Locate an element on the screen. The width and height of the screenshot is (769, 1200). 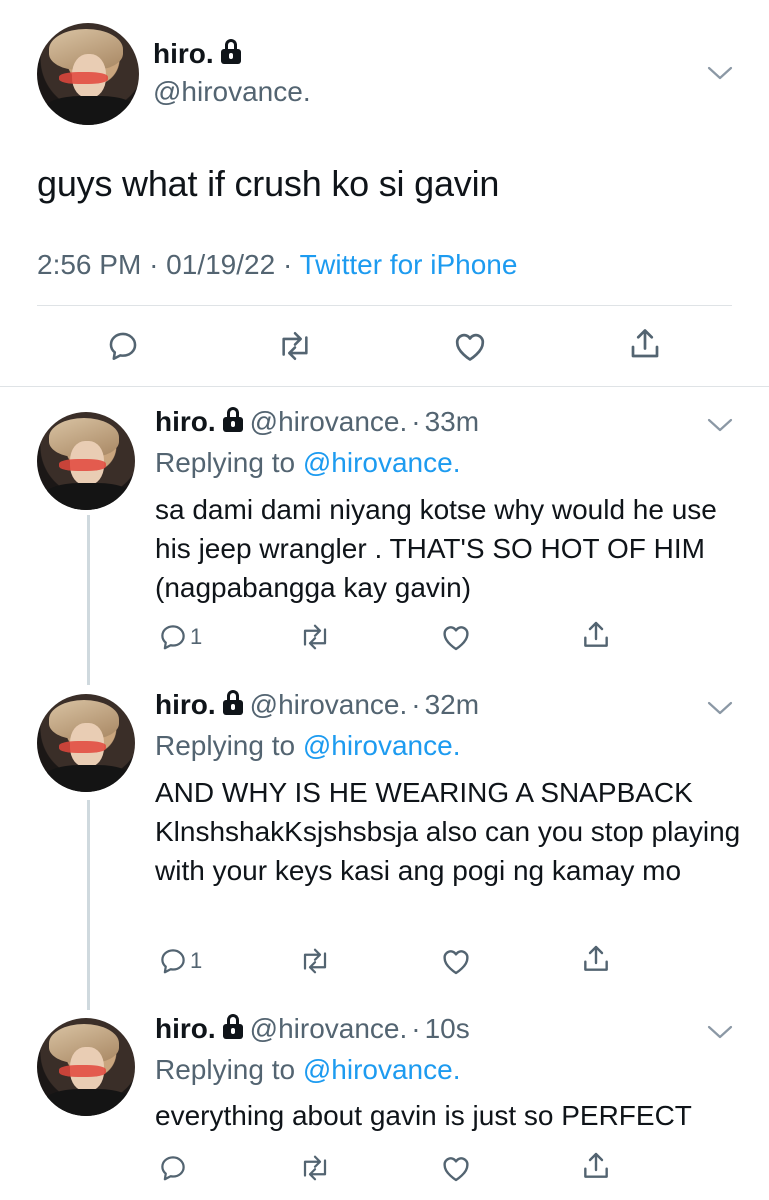
reply-header: hiro. @hirovance. · 32m is located at coordinates (317, 705).